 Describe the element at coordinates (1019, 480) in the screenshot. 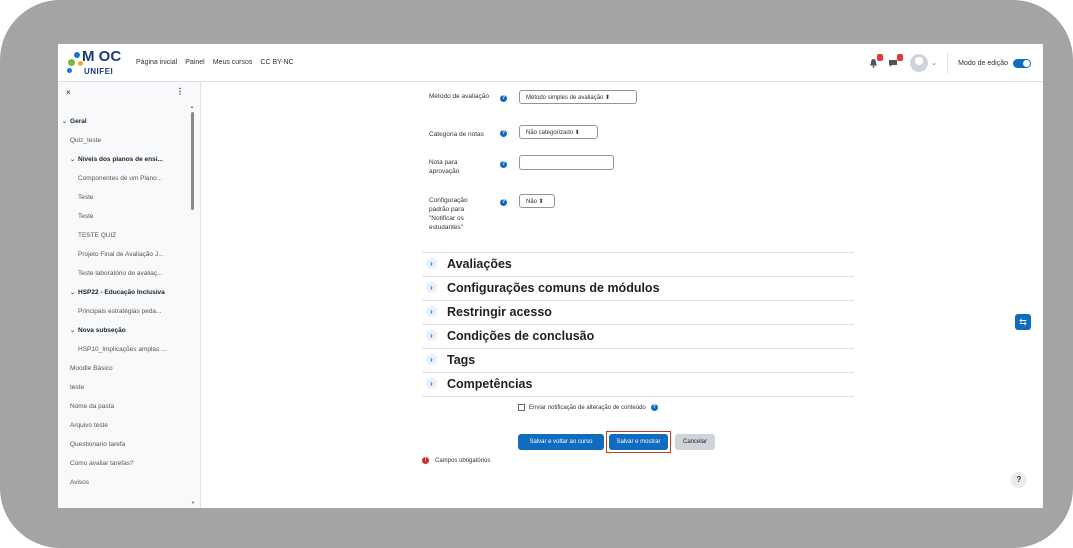

I see `help-button: ?` at that location.